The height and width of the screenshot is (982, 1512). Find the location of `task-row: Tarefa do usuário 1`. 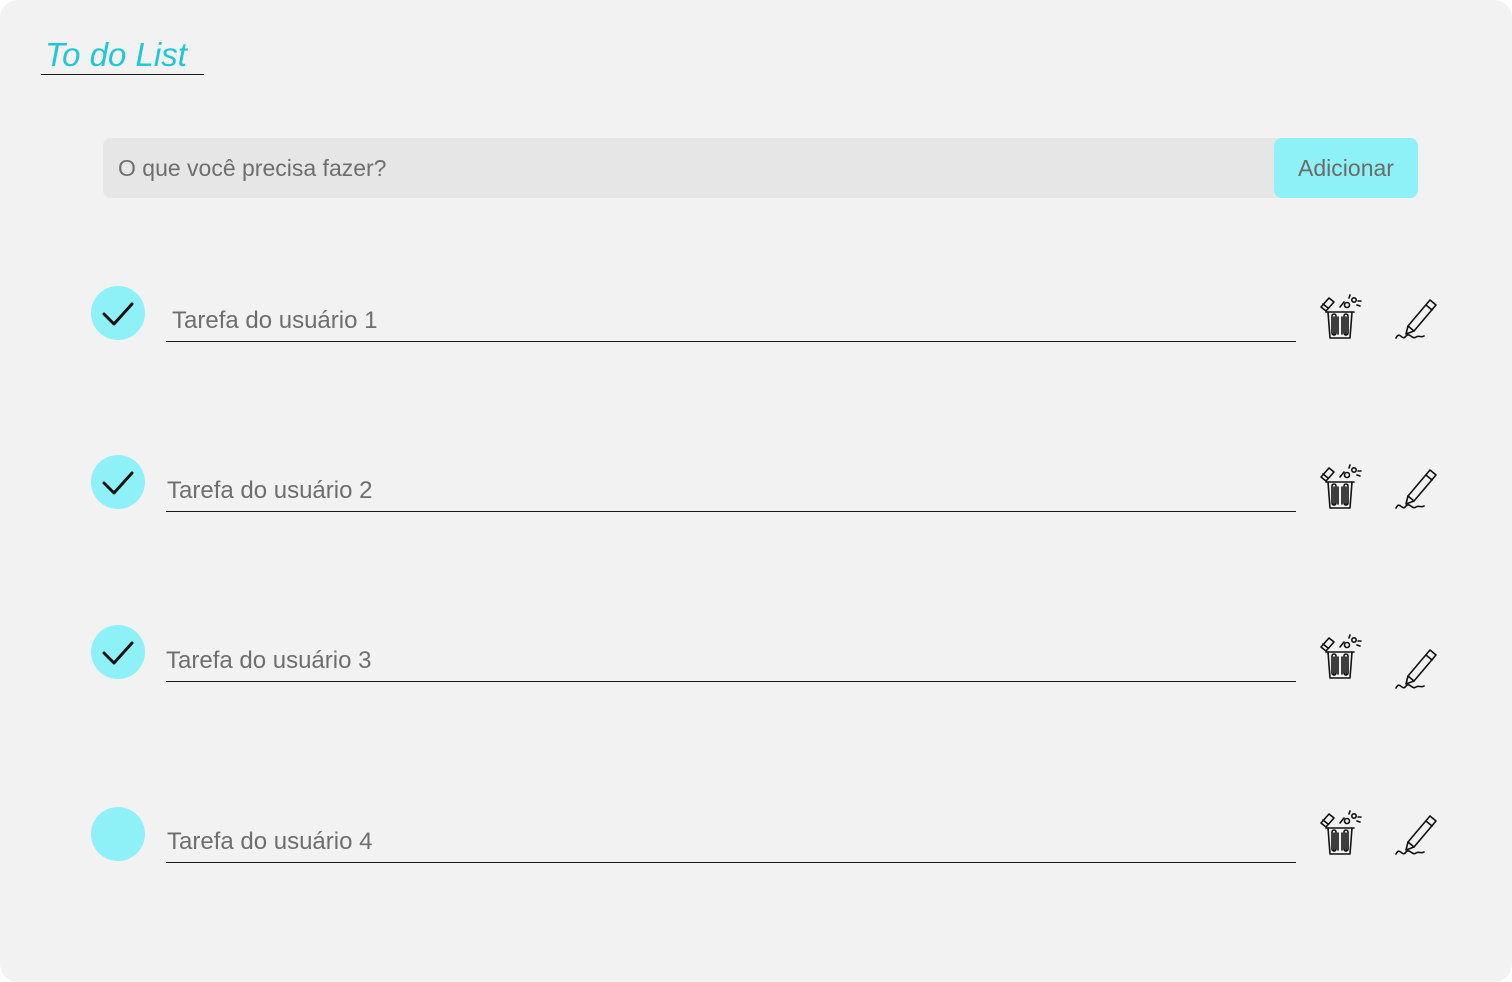

task-row: Tarefa do usuário 1 is located at coordinates (756, 313).